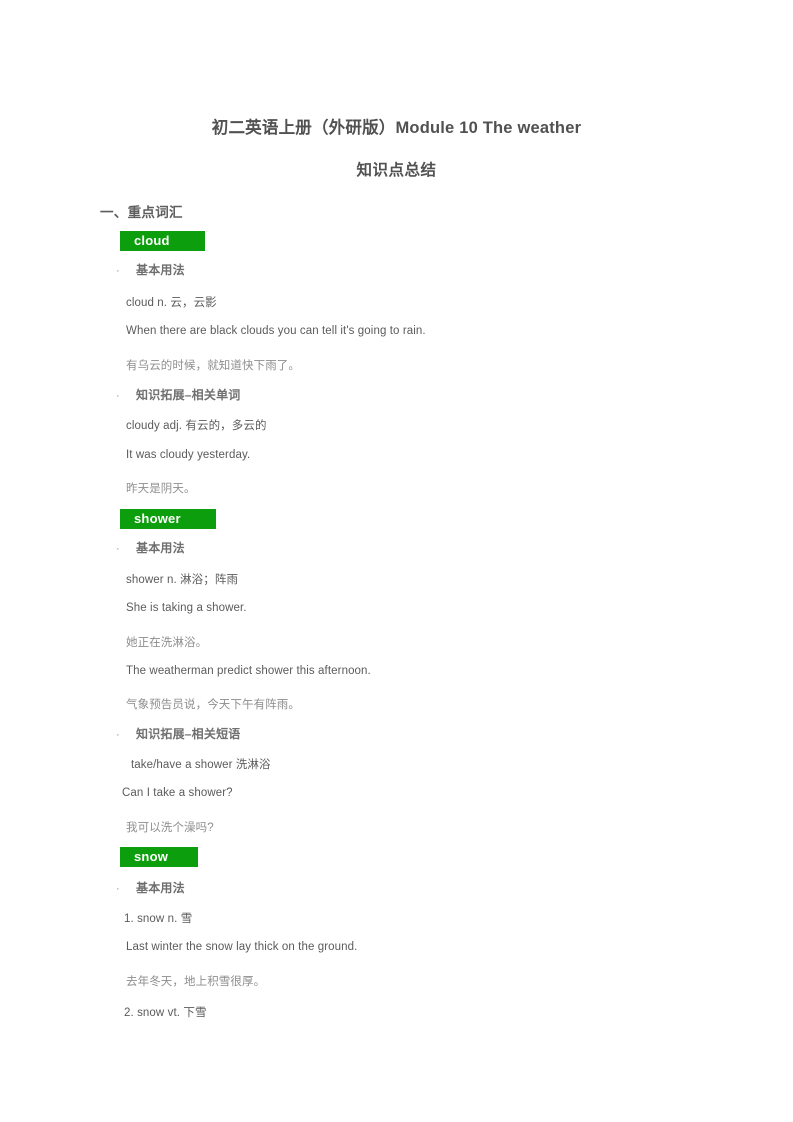  Describe the element at coordinates (158, 919) in the screenshot. I see `definition-line: 1. snow n. 雪` at that location.